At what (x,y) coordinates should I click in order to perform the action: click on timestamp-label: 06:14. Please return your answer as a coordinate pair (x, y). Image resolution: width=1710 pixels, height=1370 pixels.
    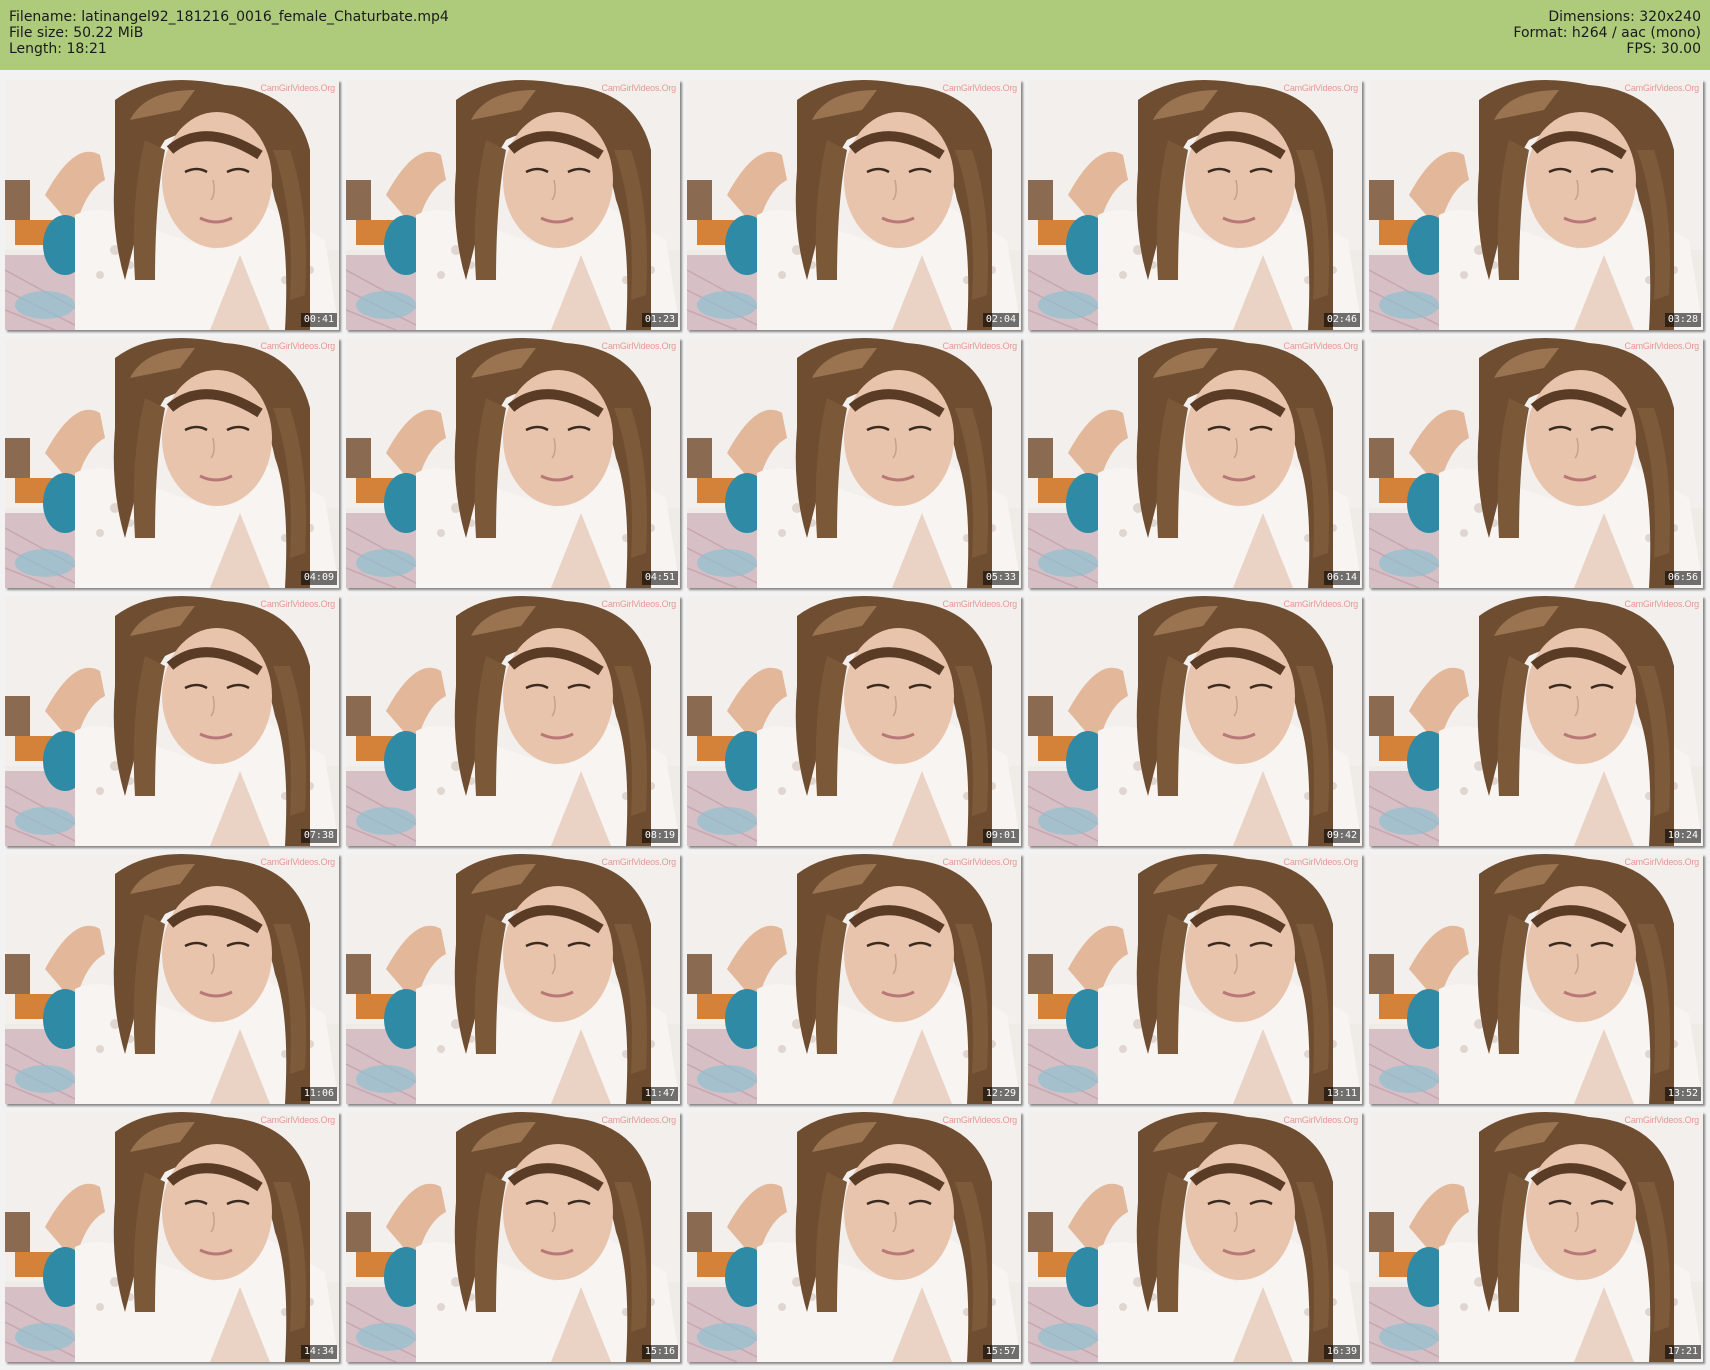
    Looking at the image, I should click on (1341, 578).